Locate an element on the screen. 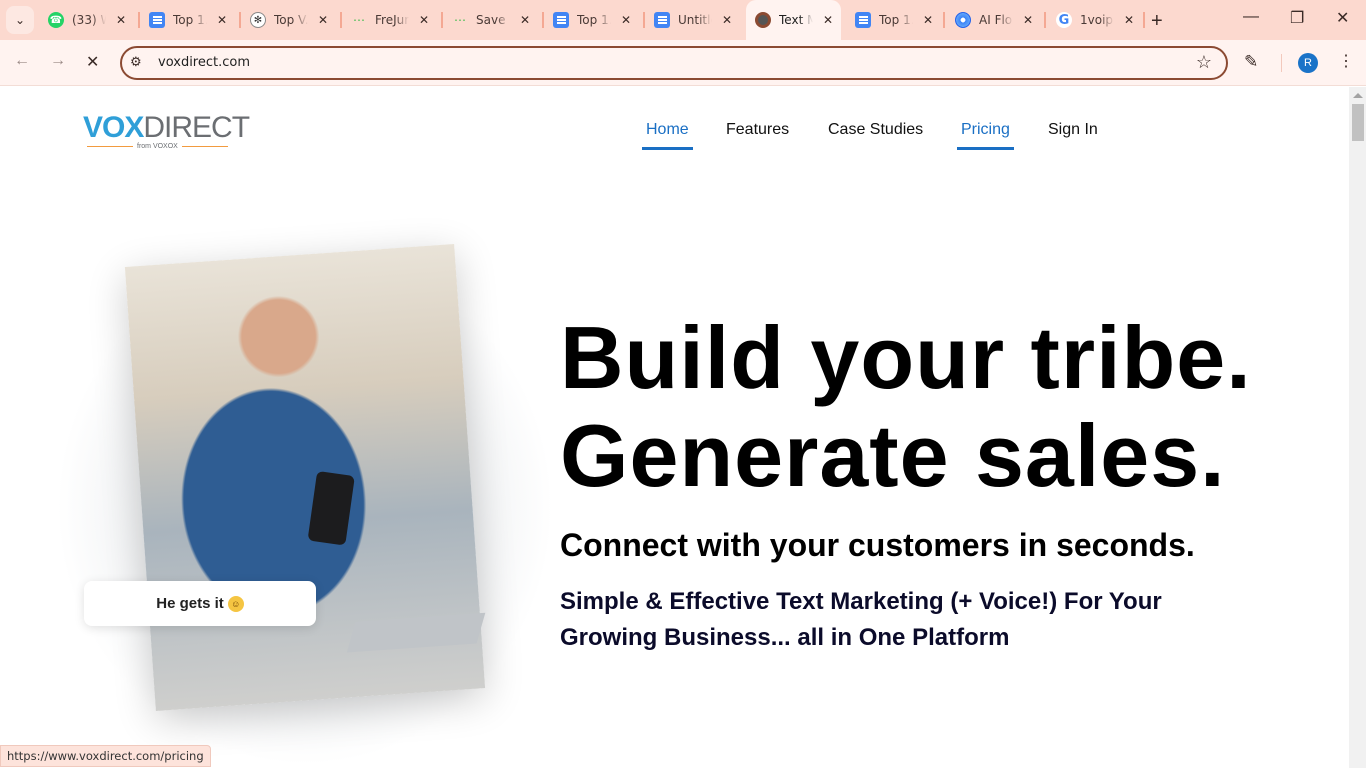  tab: ☎ (33) WhatsApp ✕ is located at coordinates (87, 20).